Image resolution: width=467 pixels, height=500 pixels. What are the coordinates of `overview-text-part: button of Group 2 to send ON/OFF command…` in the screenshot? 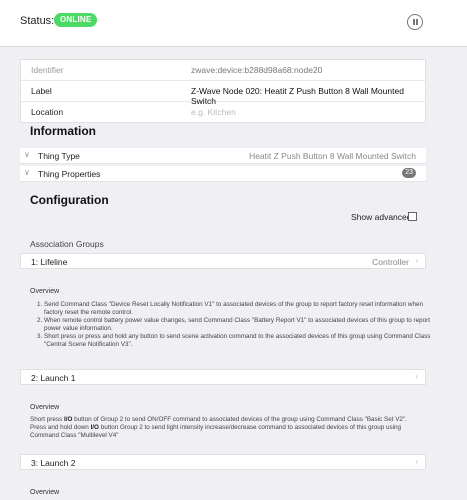 It's located at (239, 419).